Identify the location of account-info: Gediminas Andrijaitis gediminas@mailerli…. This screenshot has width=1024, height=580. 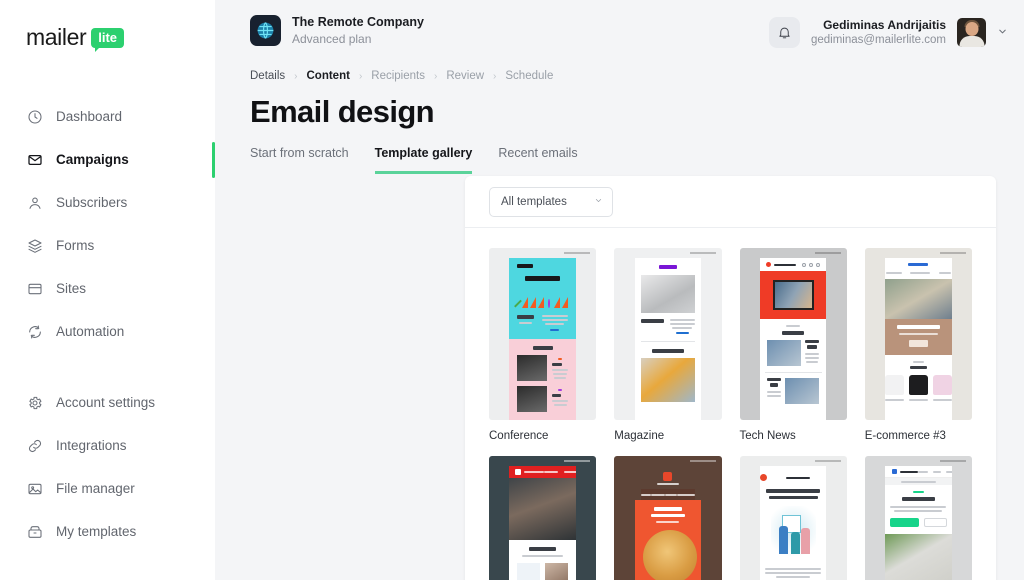
(878, 33).